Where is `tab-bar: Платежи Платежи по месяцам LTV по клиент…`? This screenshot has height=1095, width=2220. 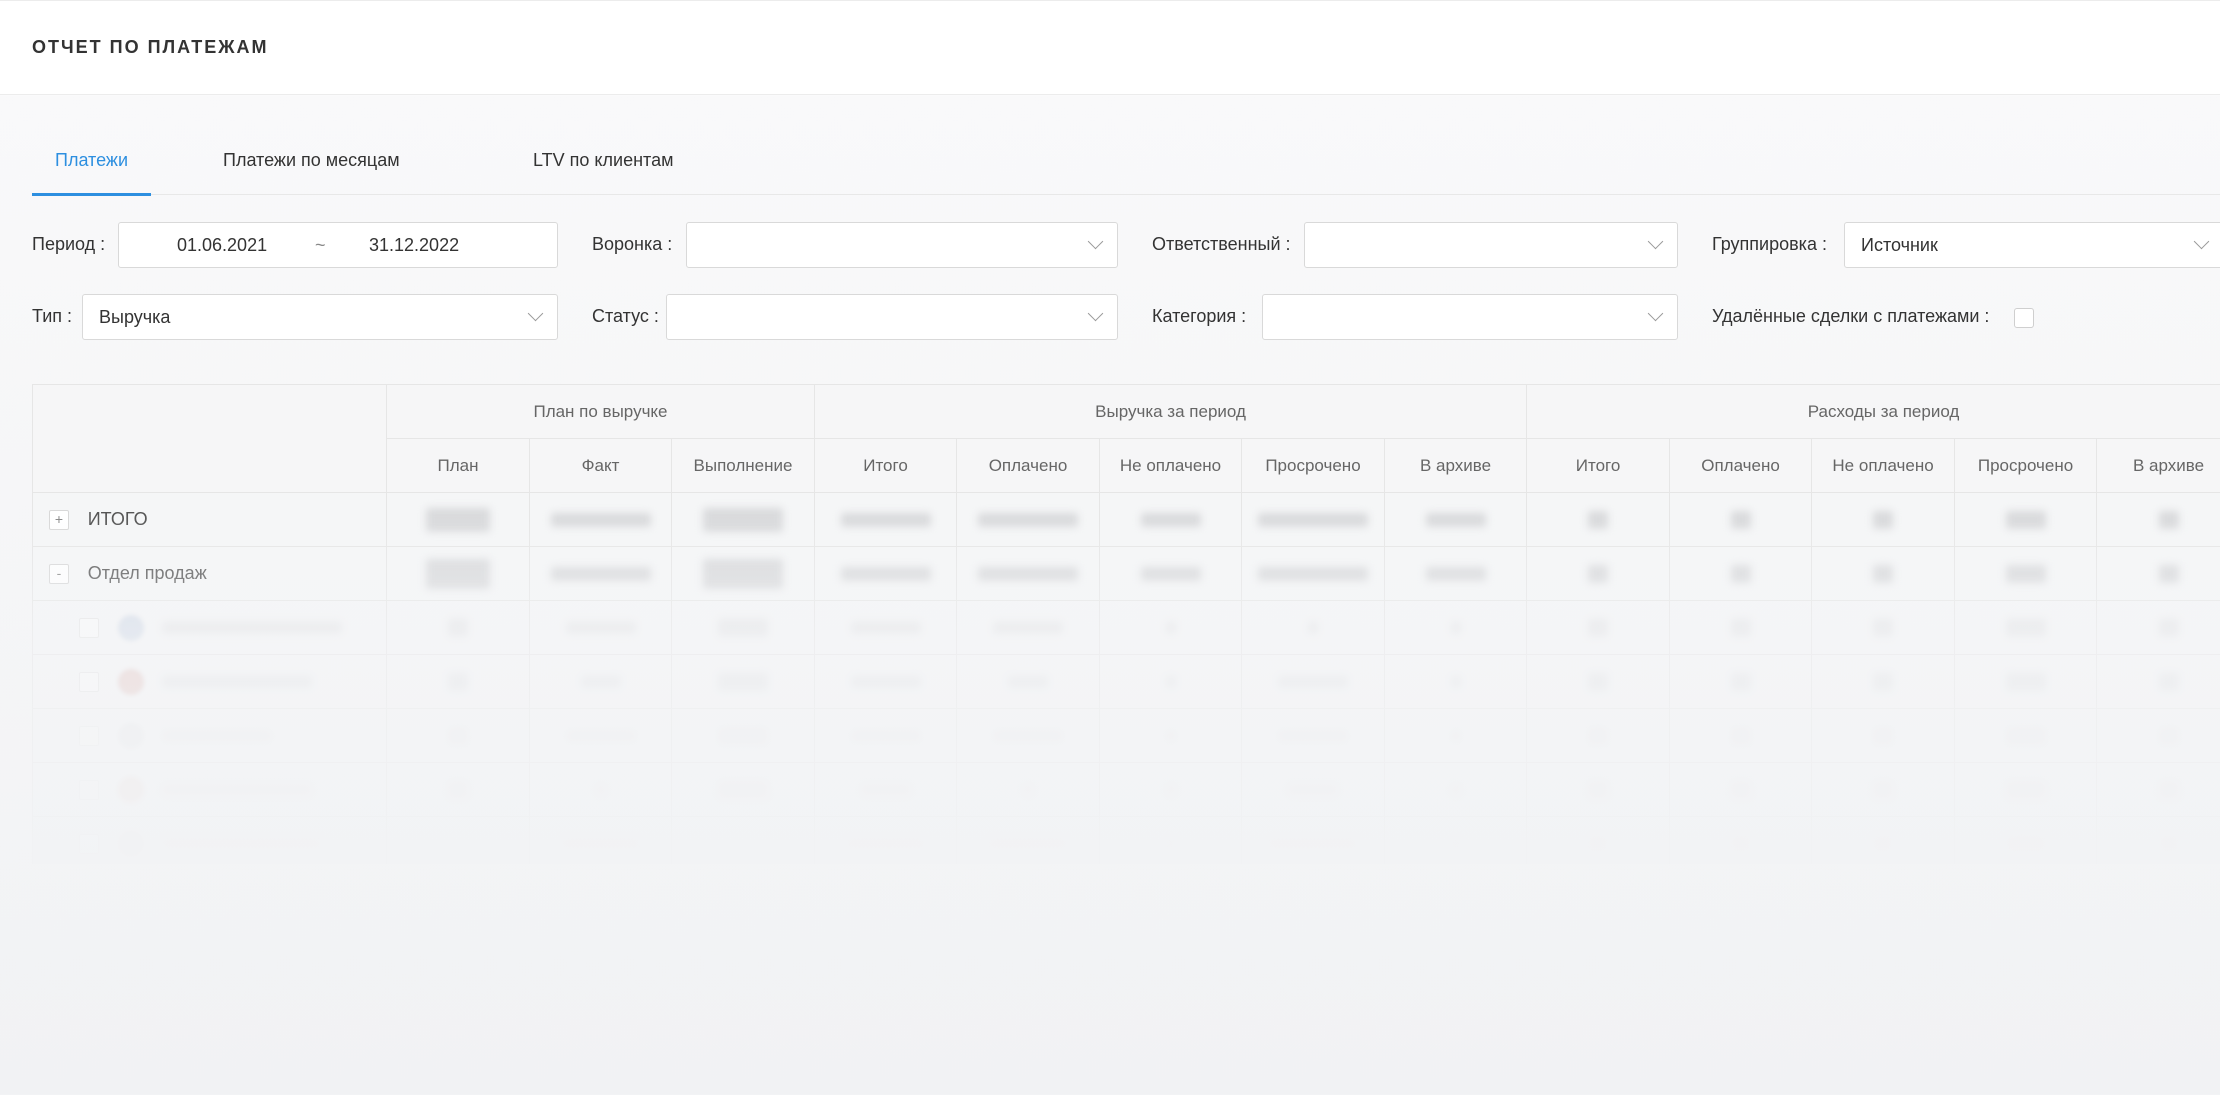 tab-bar: Платежи Платежи по месяцам LTV по клиент… is located at coordinates (1126, 167).